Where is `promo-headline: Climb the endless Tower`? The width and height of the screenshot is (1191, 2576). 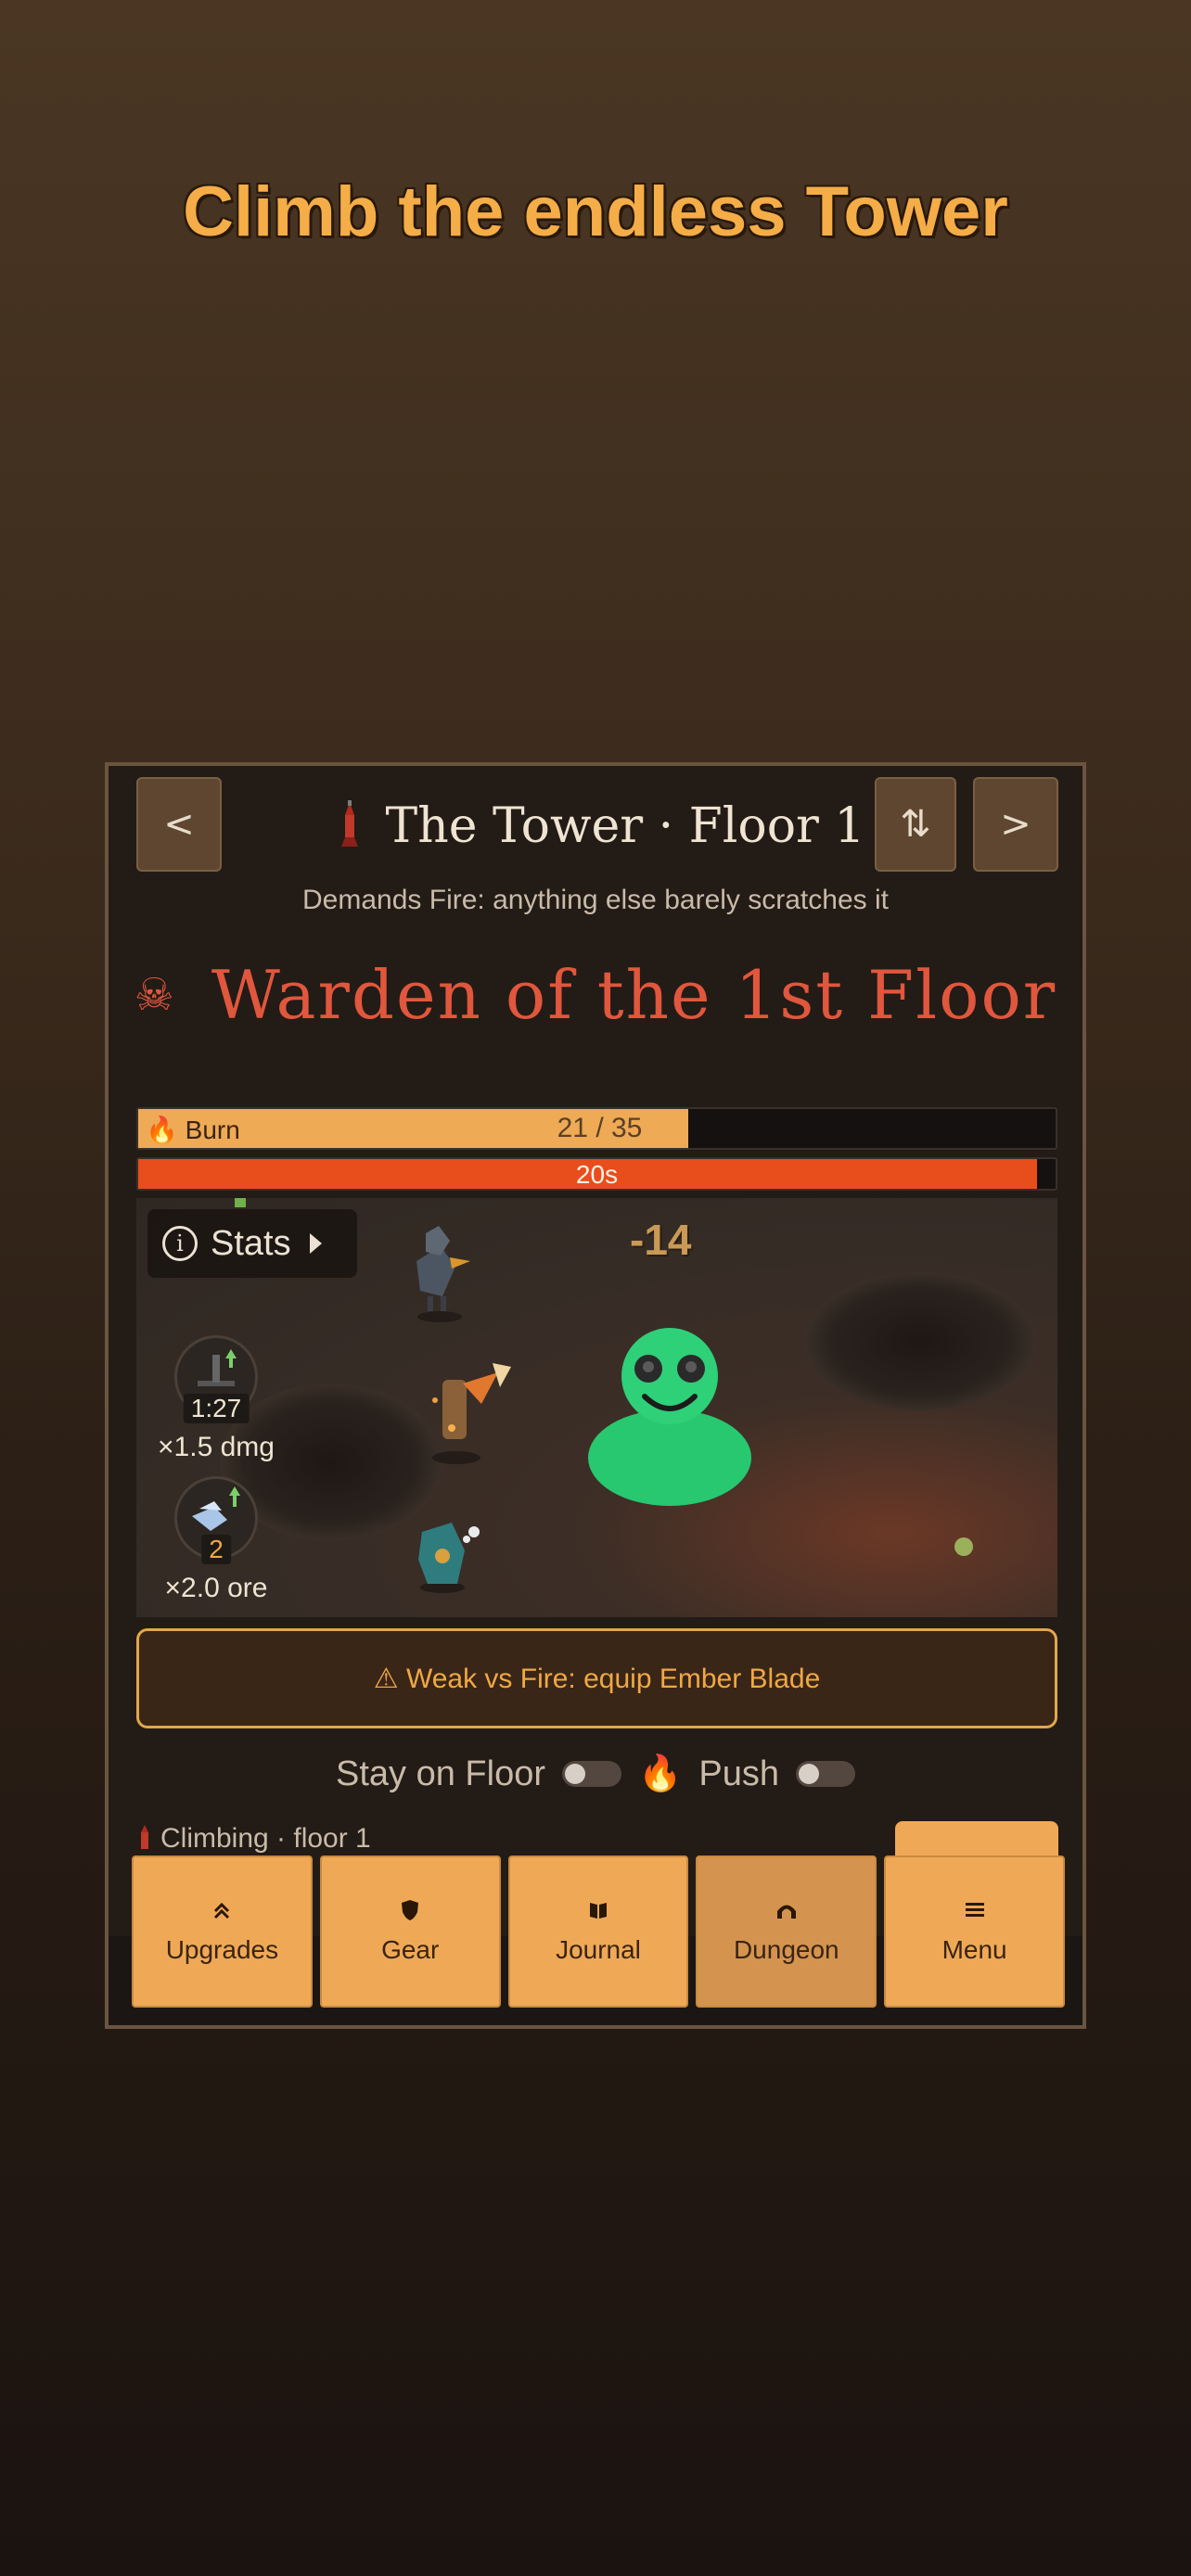
promo-headline: Climb the endless Tower is located at coordinates (595, 212).